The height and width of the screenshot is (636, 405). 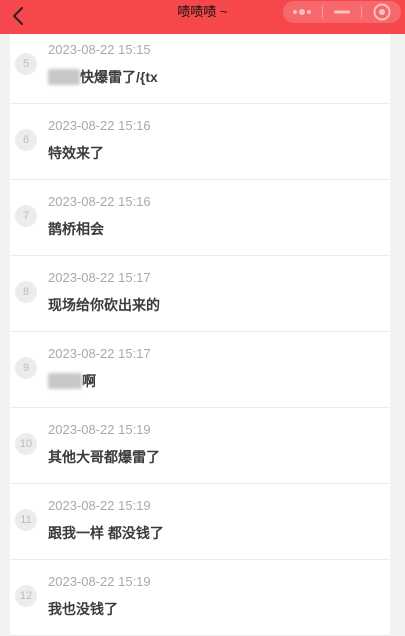 I want to click on message-index-badge: 11, so click(x=26, y=520).